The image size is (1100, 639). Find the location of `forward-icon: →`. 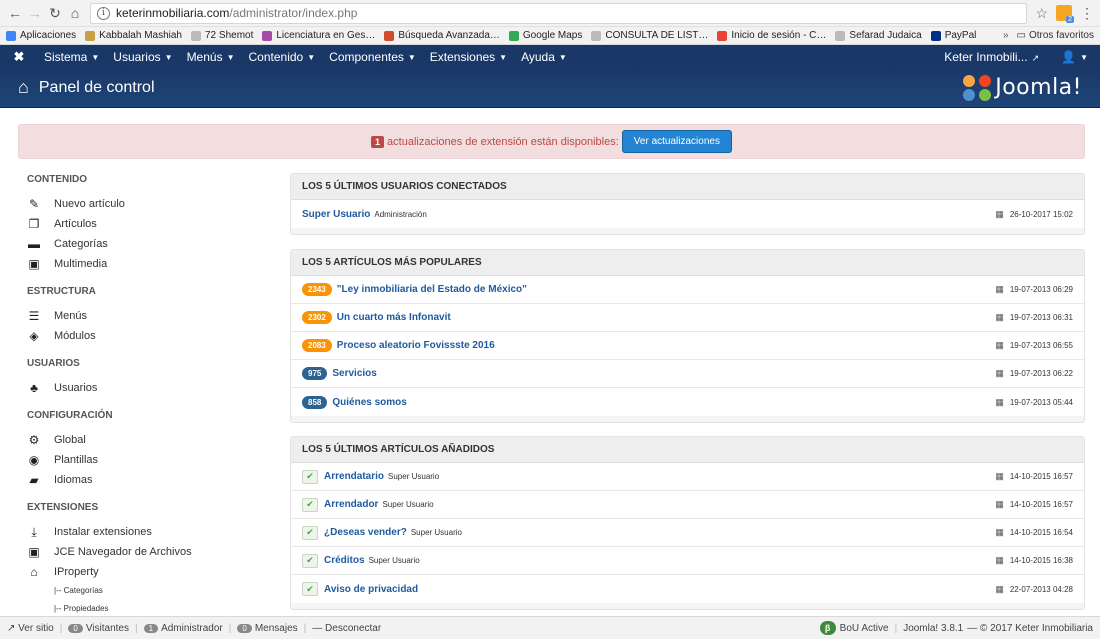

forward-icon: → is located at coordinates (35, 13).